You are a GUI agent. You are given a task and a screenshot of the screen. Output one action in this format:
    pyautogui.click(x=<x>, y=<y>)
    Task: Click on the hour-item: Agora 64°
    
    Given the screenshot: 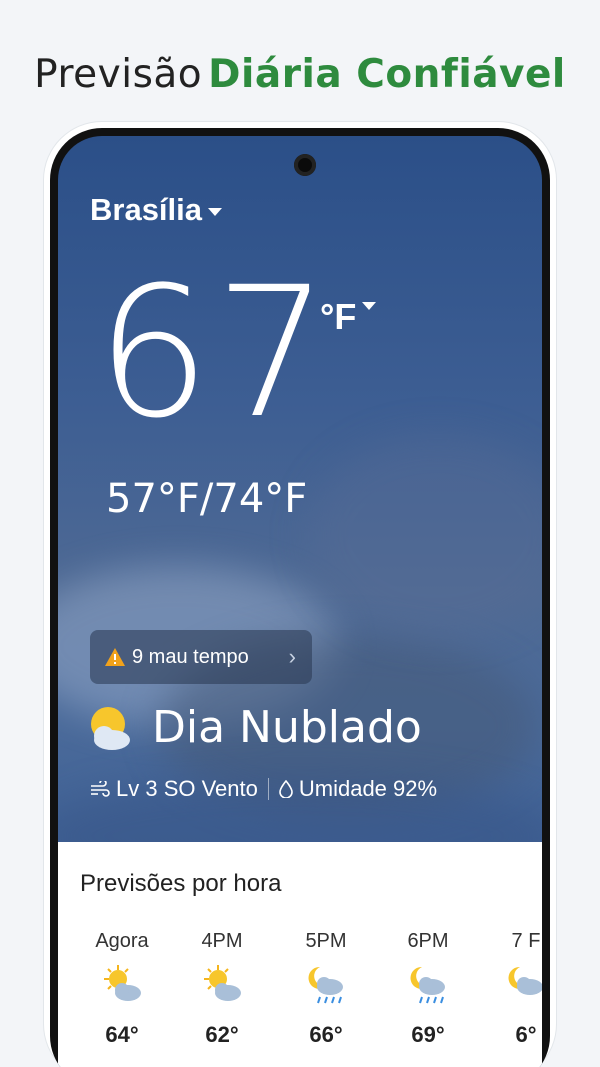 What is the action you would take?
    pyautogui.click(x=122, y=989)
    